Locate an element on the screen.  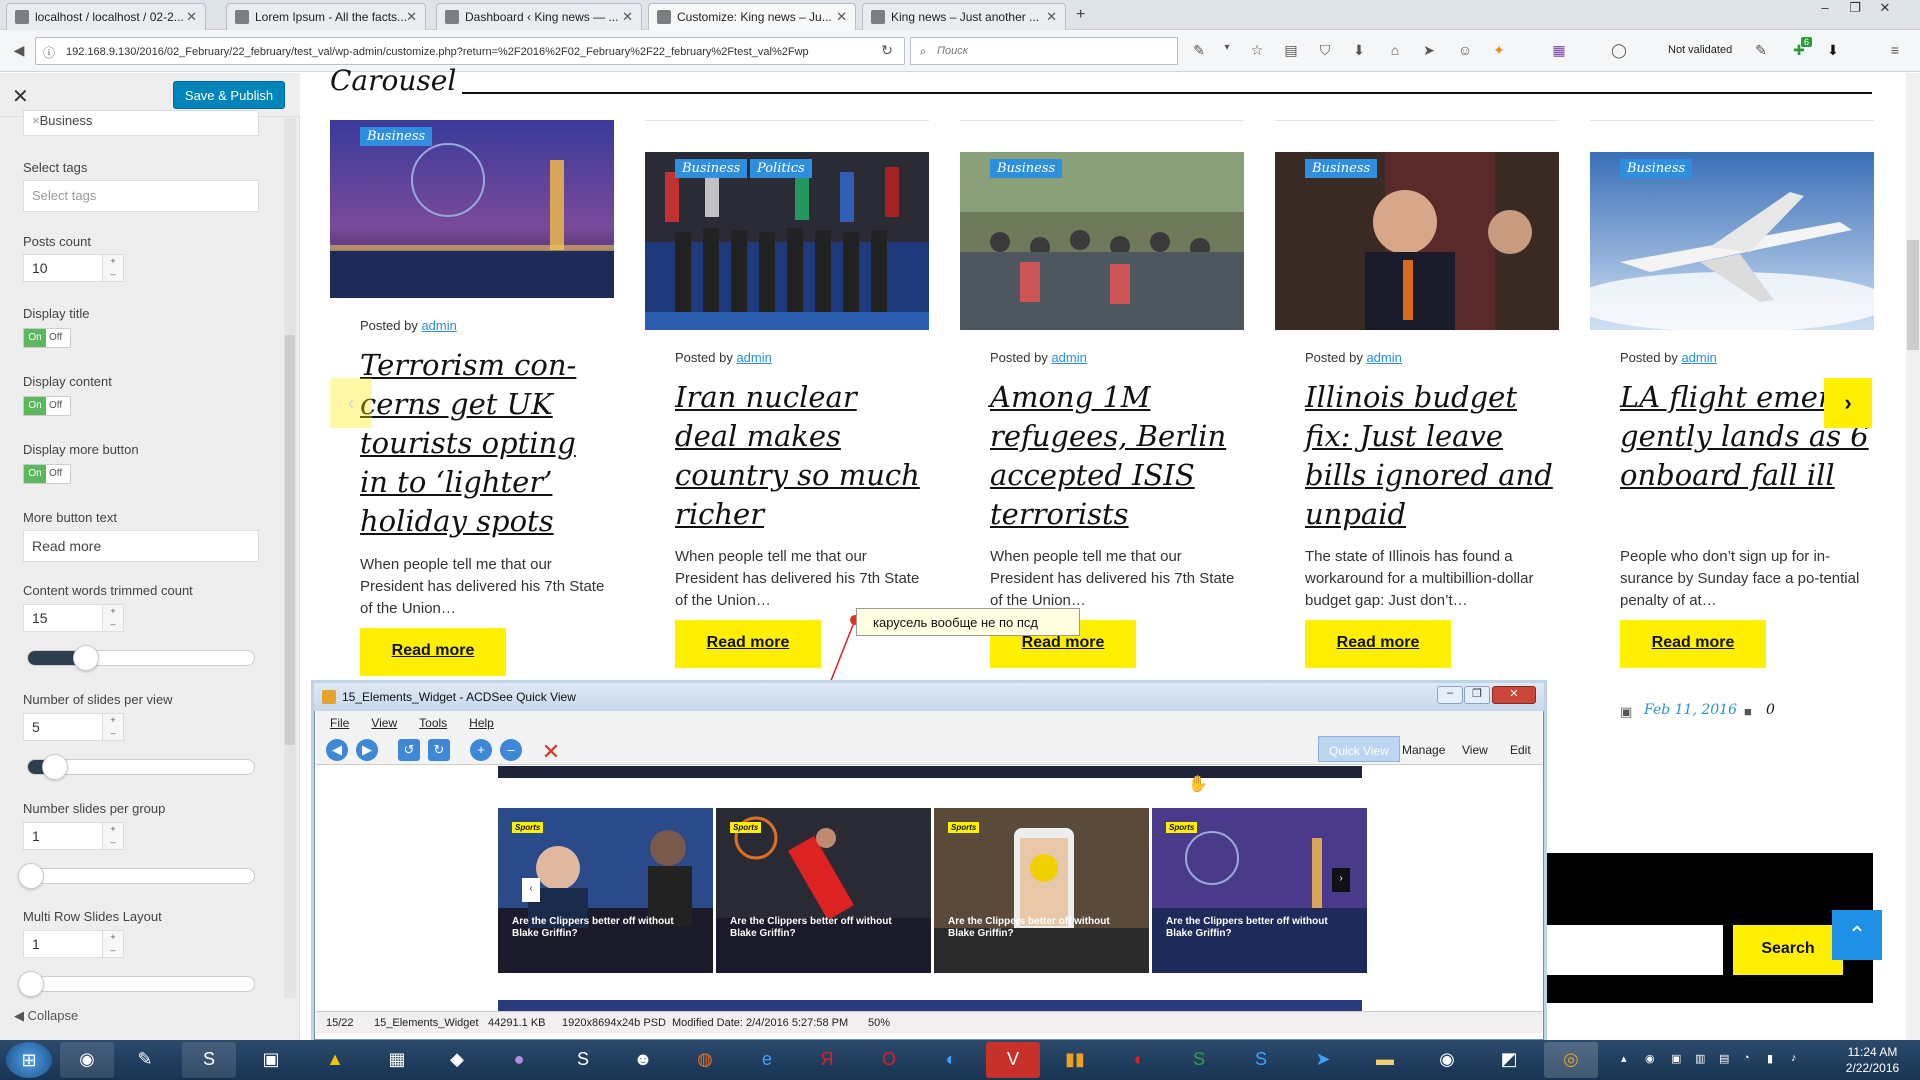
browser-tab: King news – Just another ... ✕ is located at coordinates (964, 16).